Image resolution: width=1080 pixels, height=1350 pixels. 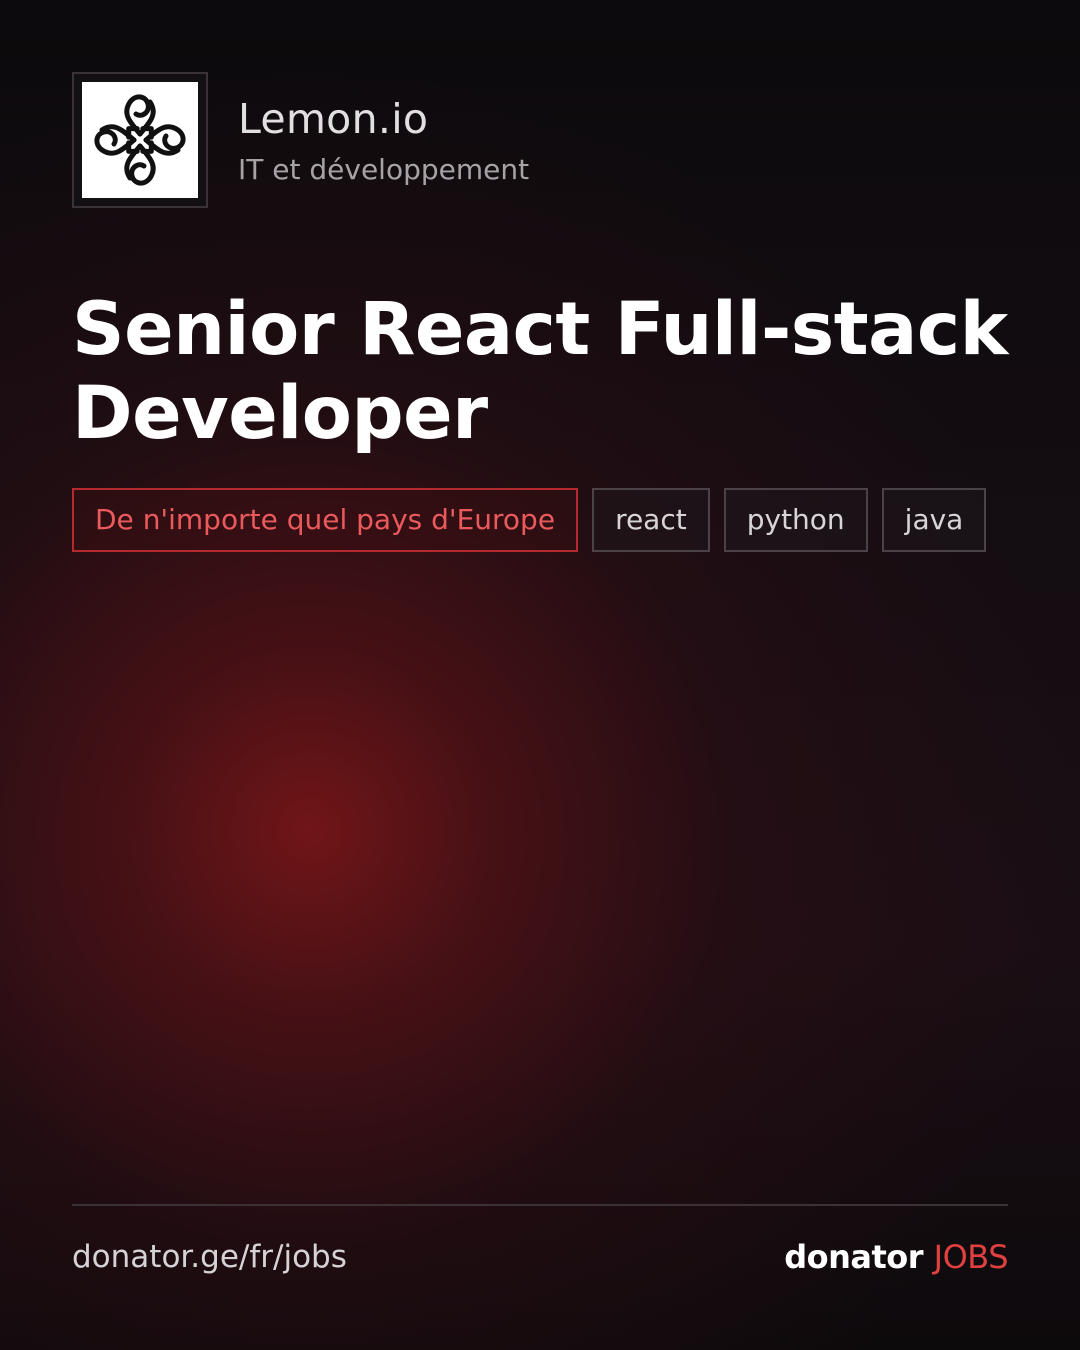 I want to click on company-header: Lemon.io IT et développement, so click(x=300, y=140).